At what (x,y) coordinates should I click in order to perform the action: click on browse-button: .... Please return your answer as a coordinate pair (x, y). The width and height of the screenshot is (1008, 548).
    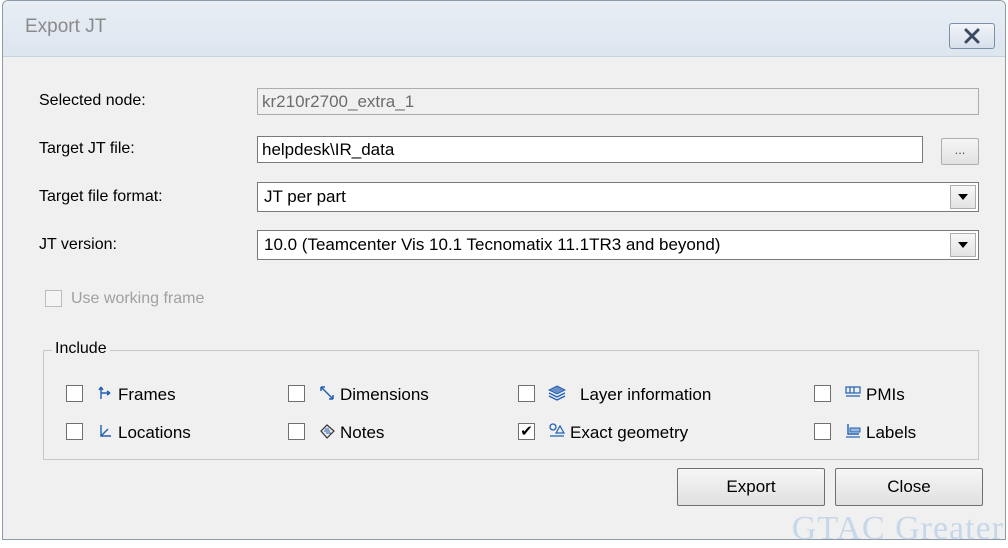
    Looking at the image, I should click on (960, 151).